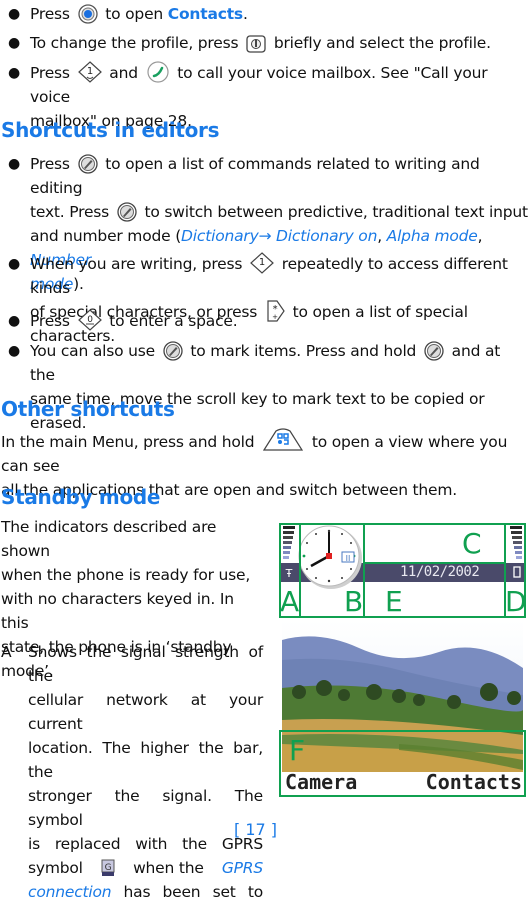 The width and height of the screenshot is (531, 904). What do you see at coordinates (283, 439) in the screenshot?
I see `menu-key-icon` at bounding box center [283, 439].